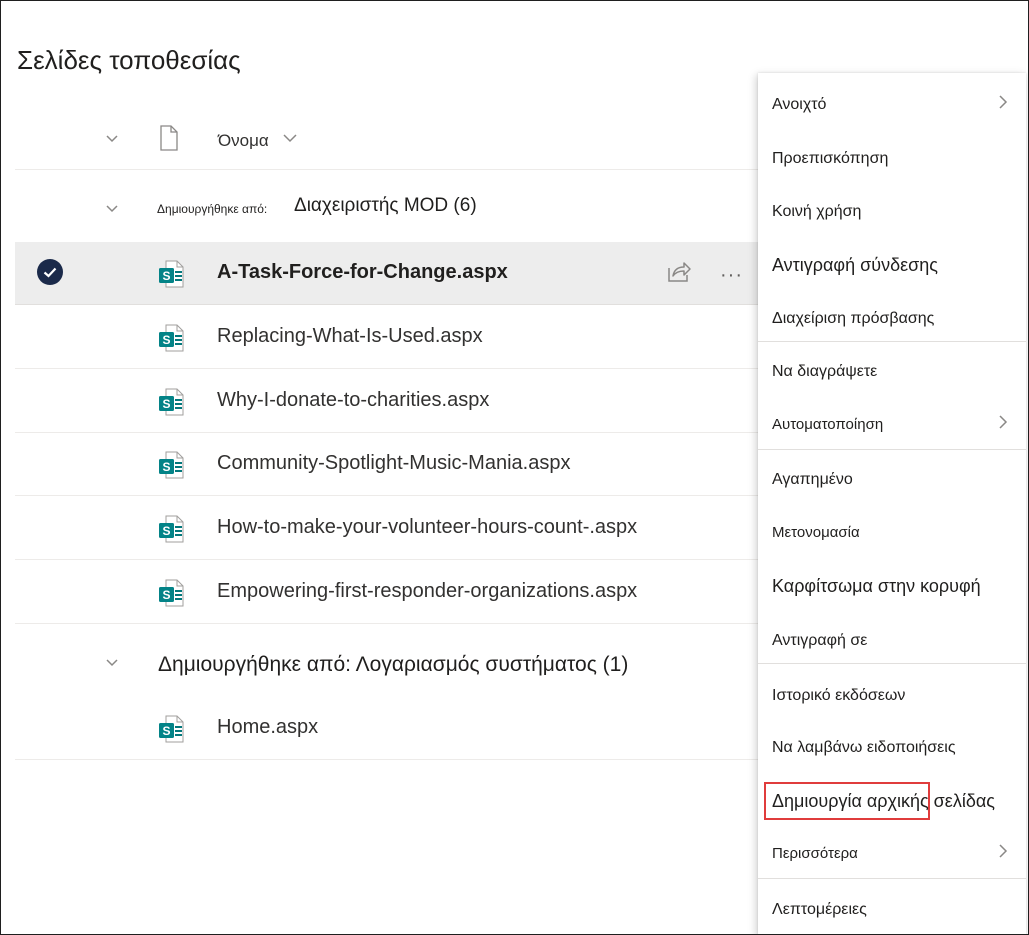 This screenshot has width=1029, height=935. What do you see at coordinates (820, 640) in the screenshot?
I see `menu-item-label: Αντιγραφή σε` at bounding box center [820, 640].